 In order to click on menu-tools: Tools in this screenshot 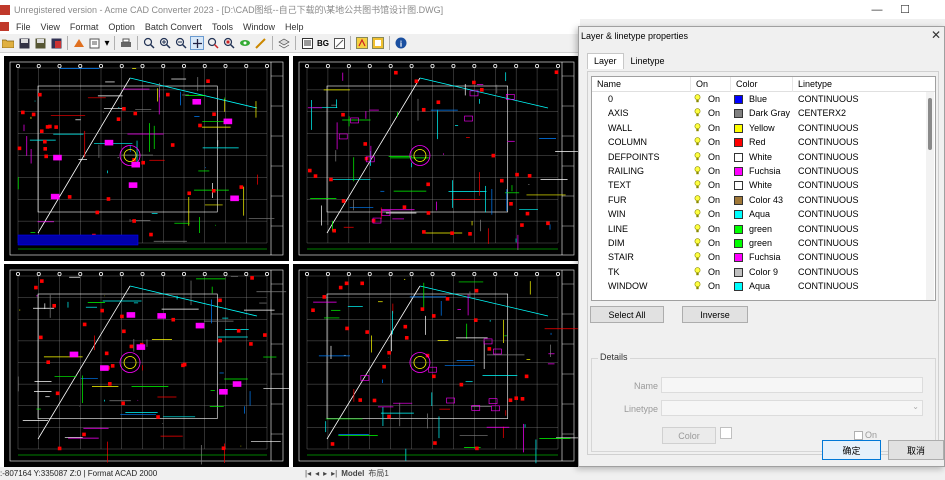, I will do `click(222, 27)`.